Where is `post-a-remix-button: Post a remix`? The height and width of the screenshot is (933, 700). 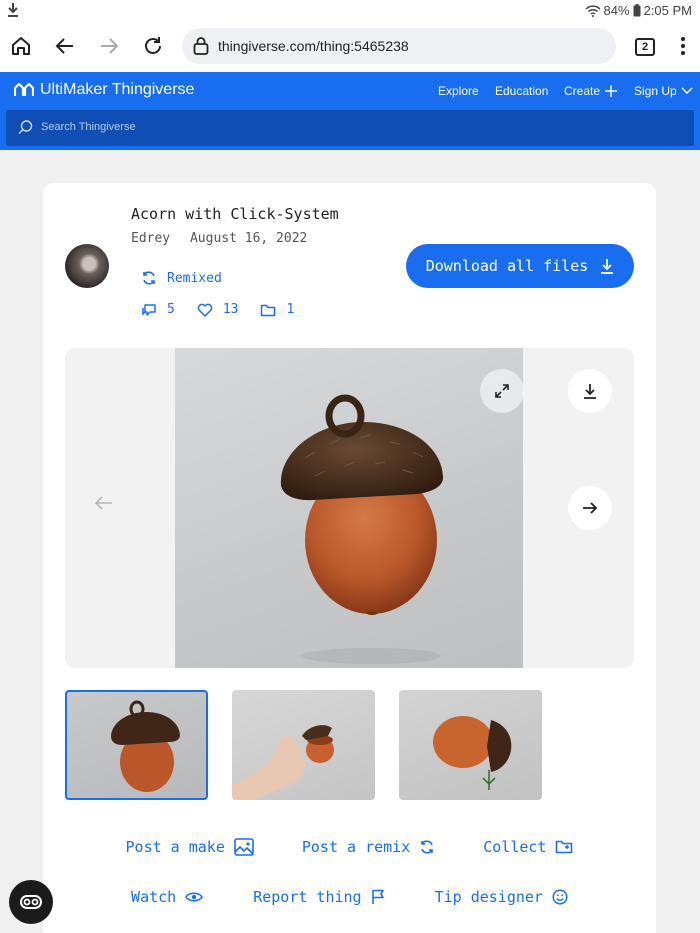
post-a-remix-button: Post a remix is located at coordinates (368, 847).